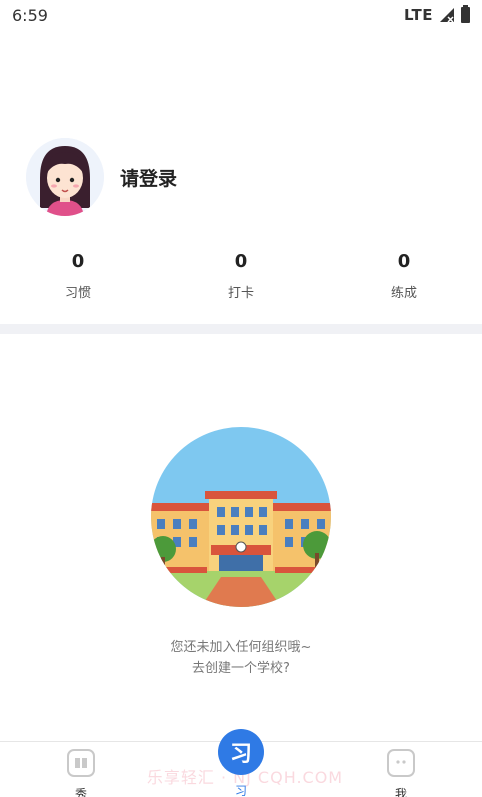 The image size is (482, 797). Describe the element at coordinates (65, 177) in the screenshot. I see `avatar` at that location.